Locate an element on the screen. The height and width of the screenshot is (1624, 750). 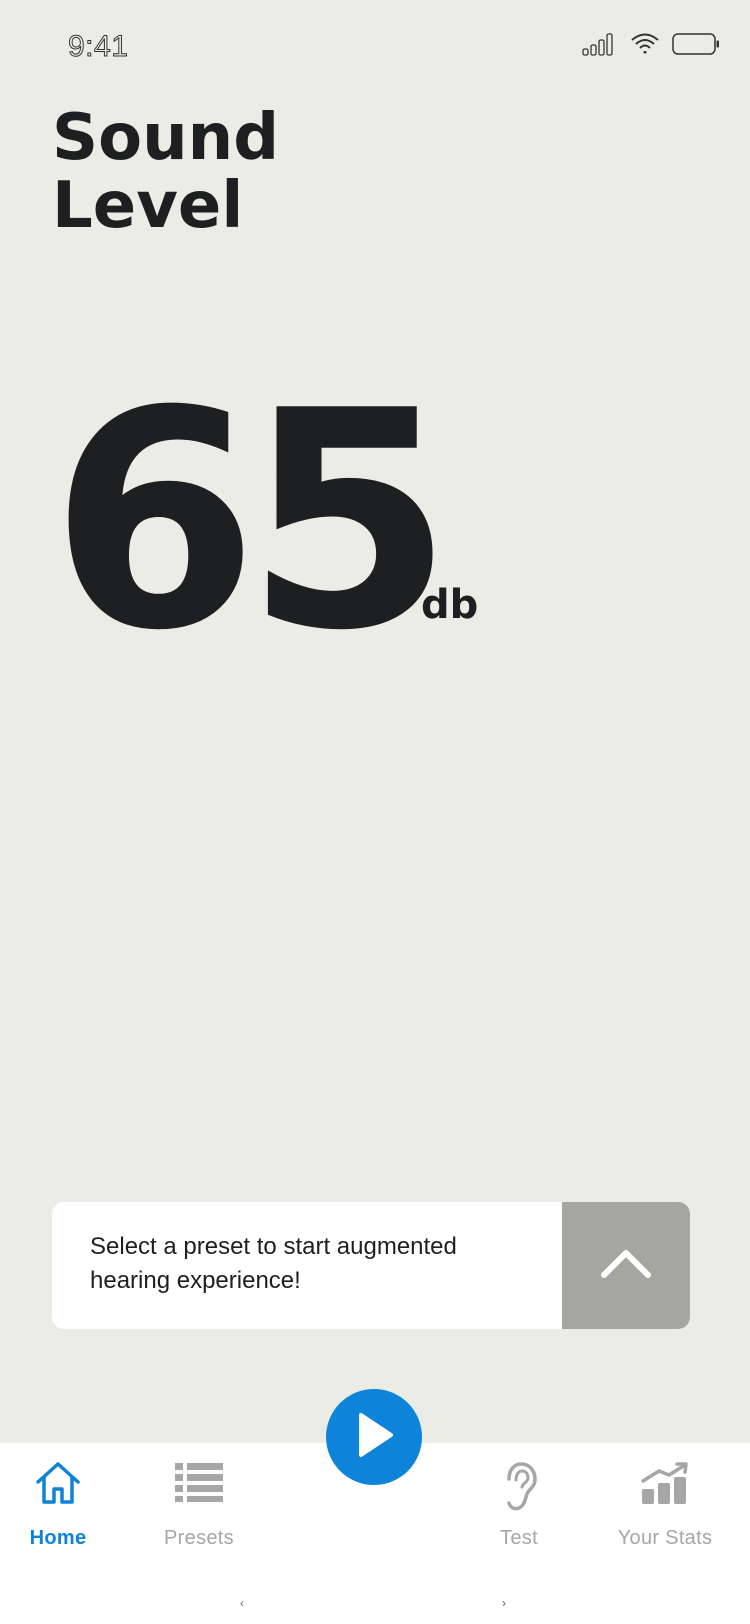
page-title-line2: Level is located at coordinates (148, 206).